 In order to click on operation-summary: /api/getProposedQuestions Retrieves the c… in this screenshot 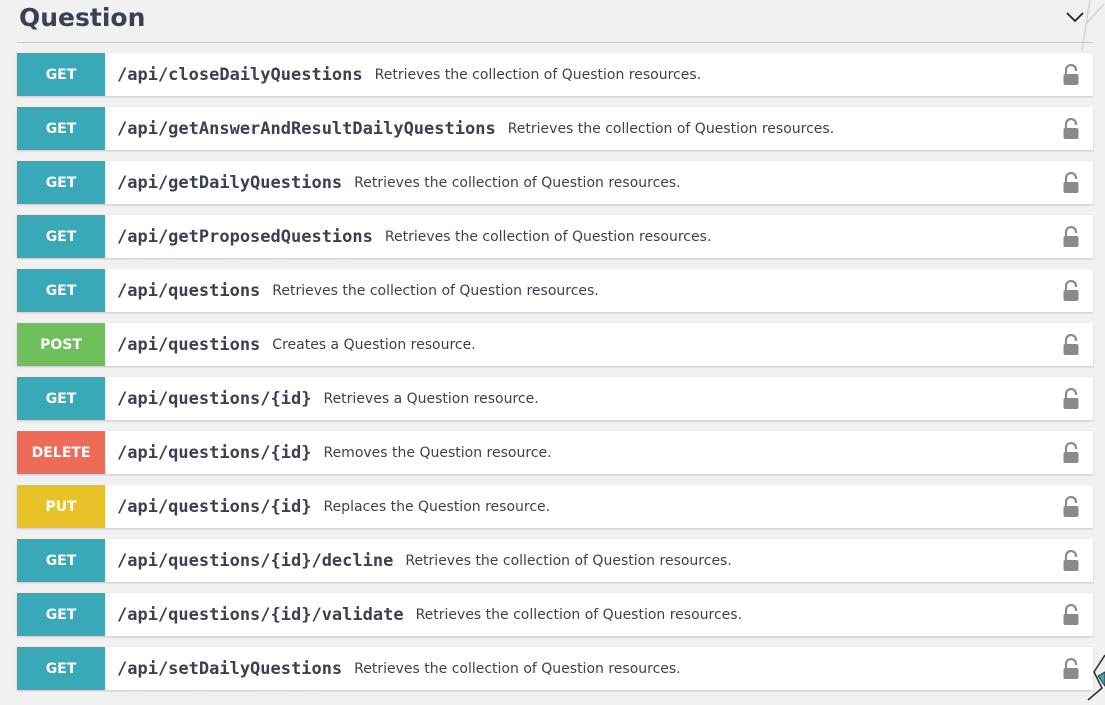, I will do `click(414, 236)`.